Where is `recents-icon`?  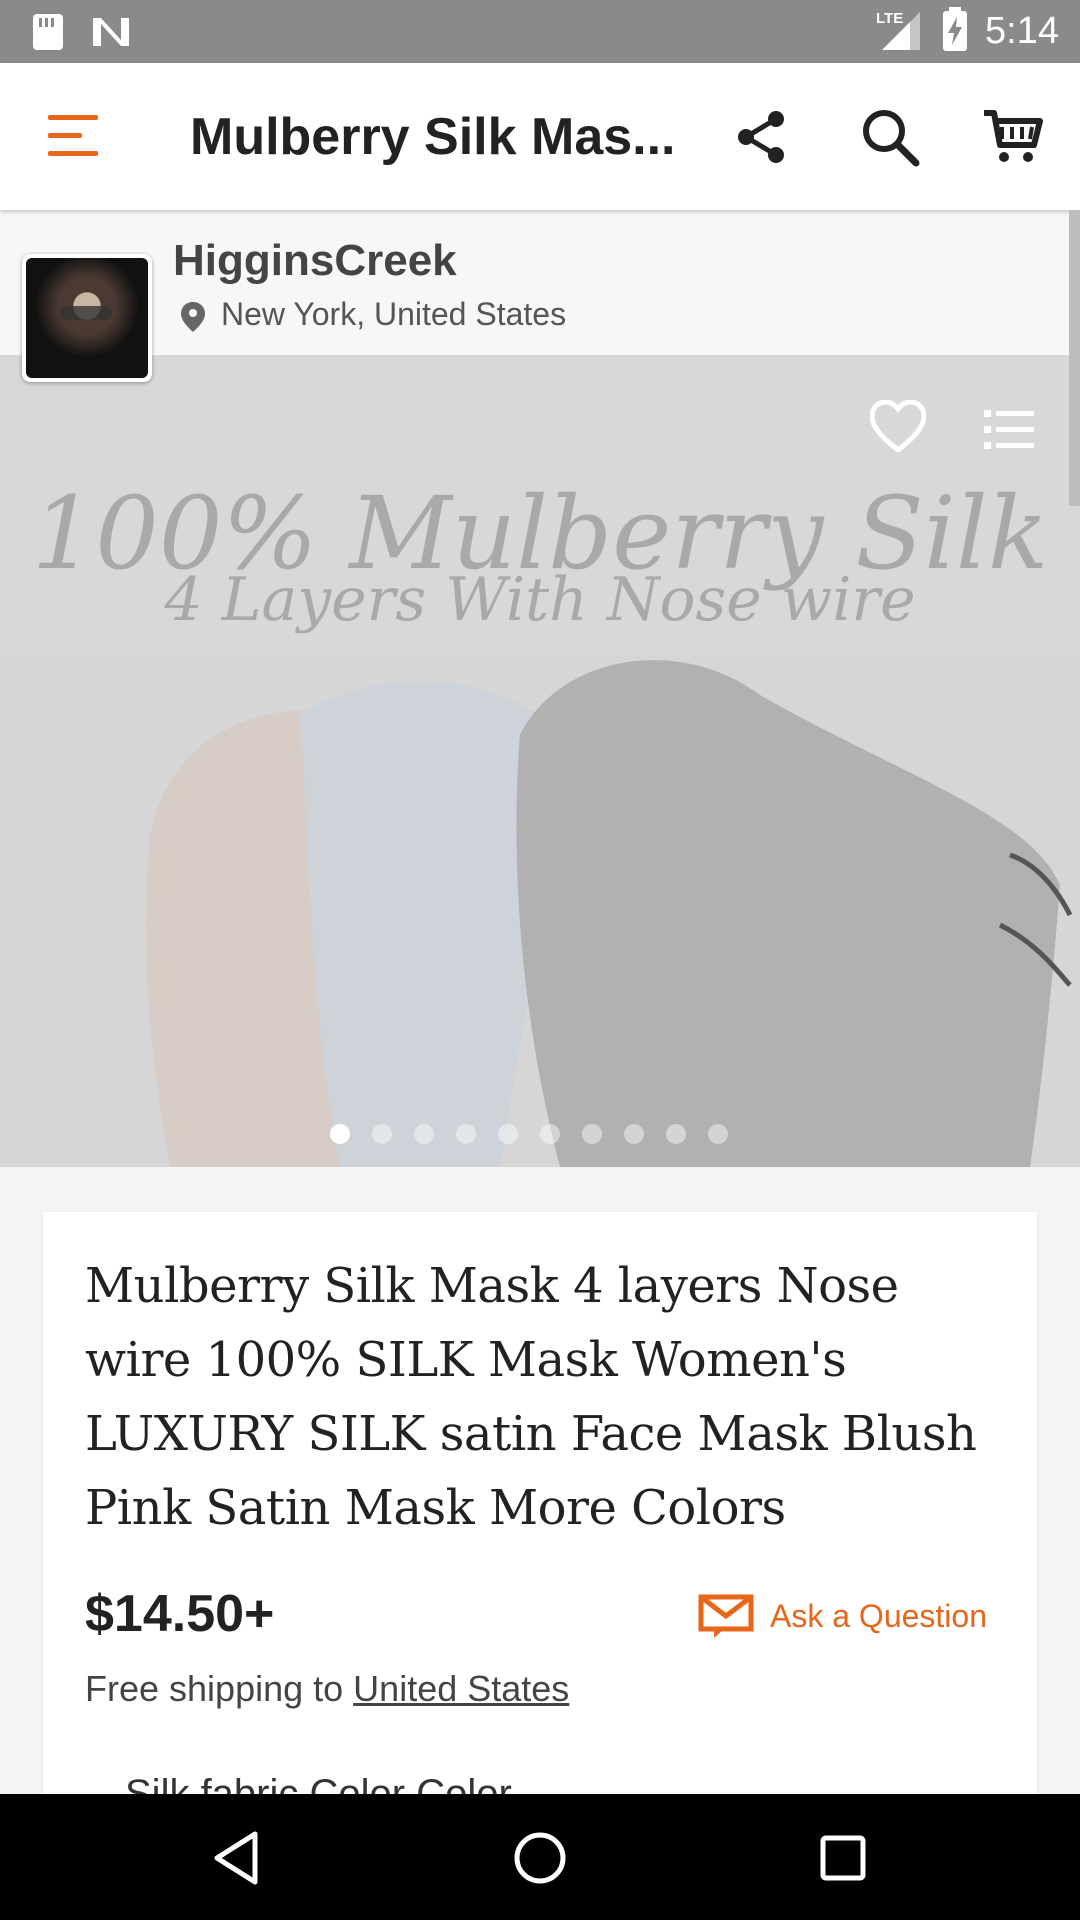 recents-icon is located at coordinates (843, 1858).